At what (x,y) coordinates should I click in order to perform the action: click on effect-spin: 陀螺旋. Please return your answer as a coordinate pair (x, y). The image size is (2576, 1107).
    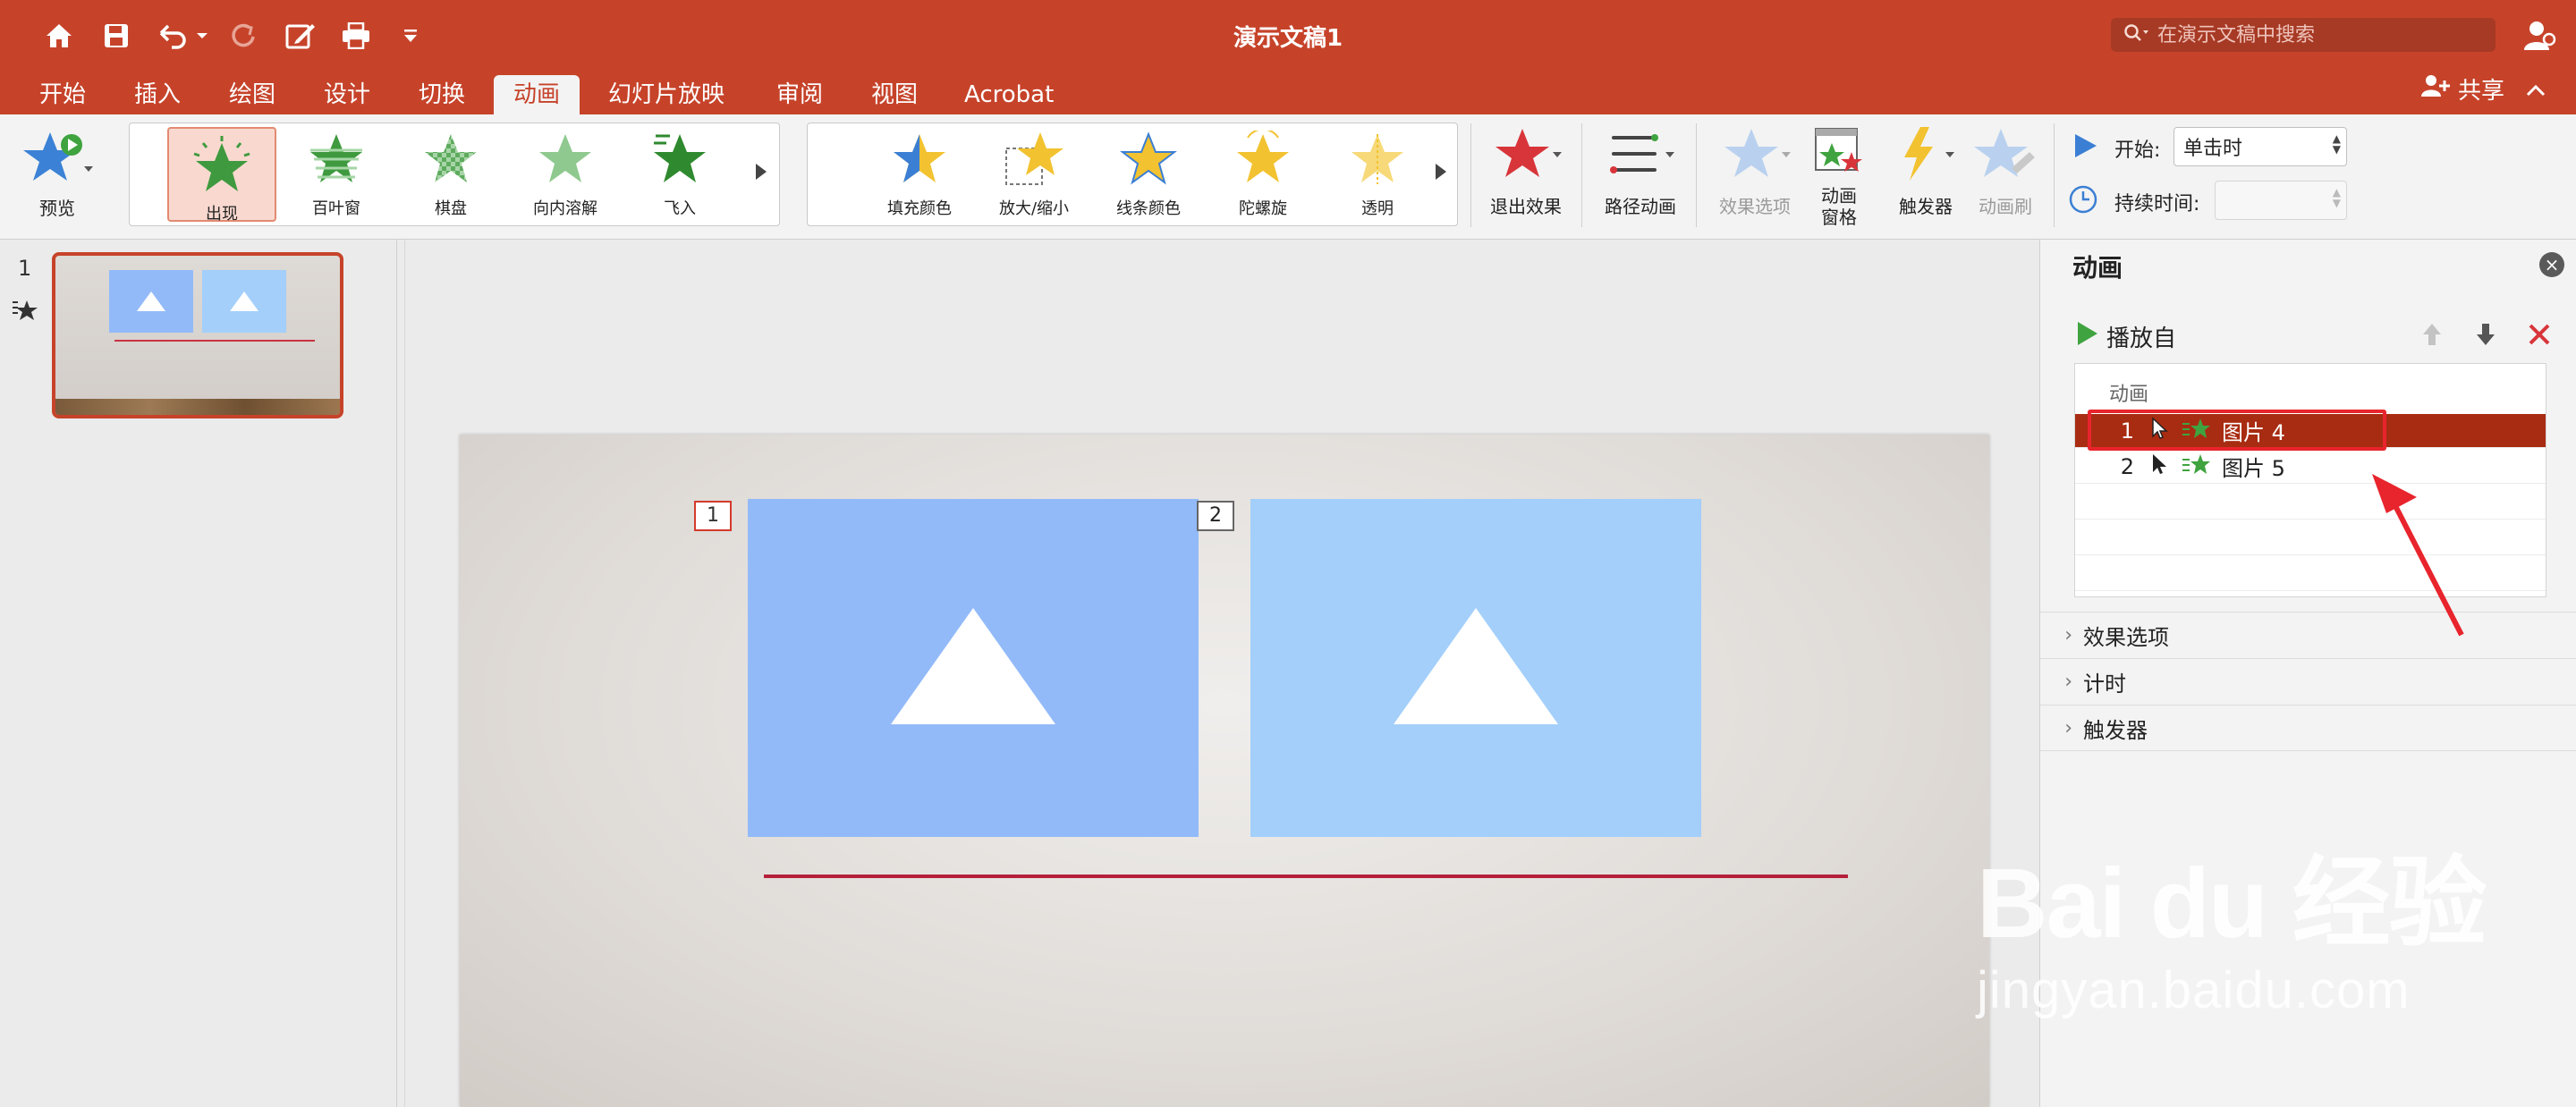
    Looking at the image, I should click on (1263, 171).